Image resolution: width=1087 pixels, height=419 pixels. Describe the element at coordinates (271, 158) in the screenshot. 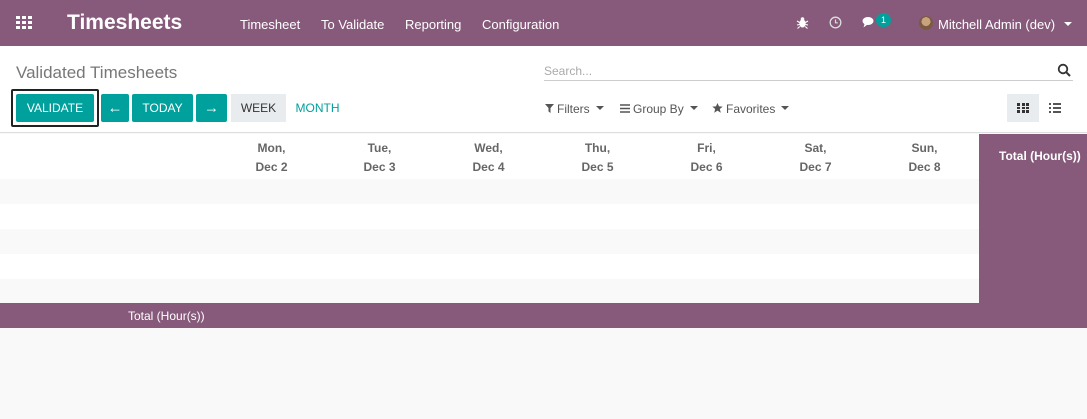

I see `day-header-mon: Mon, Dec 2` at that location.